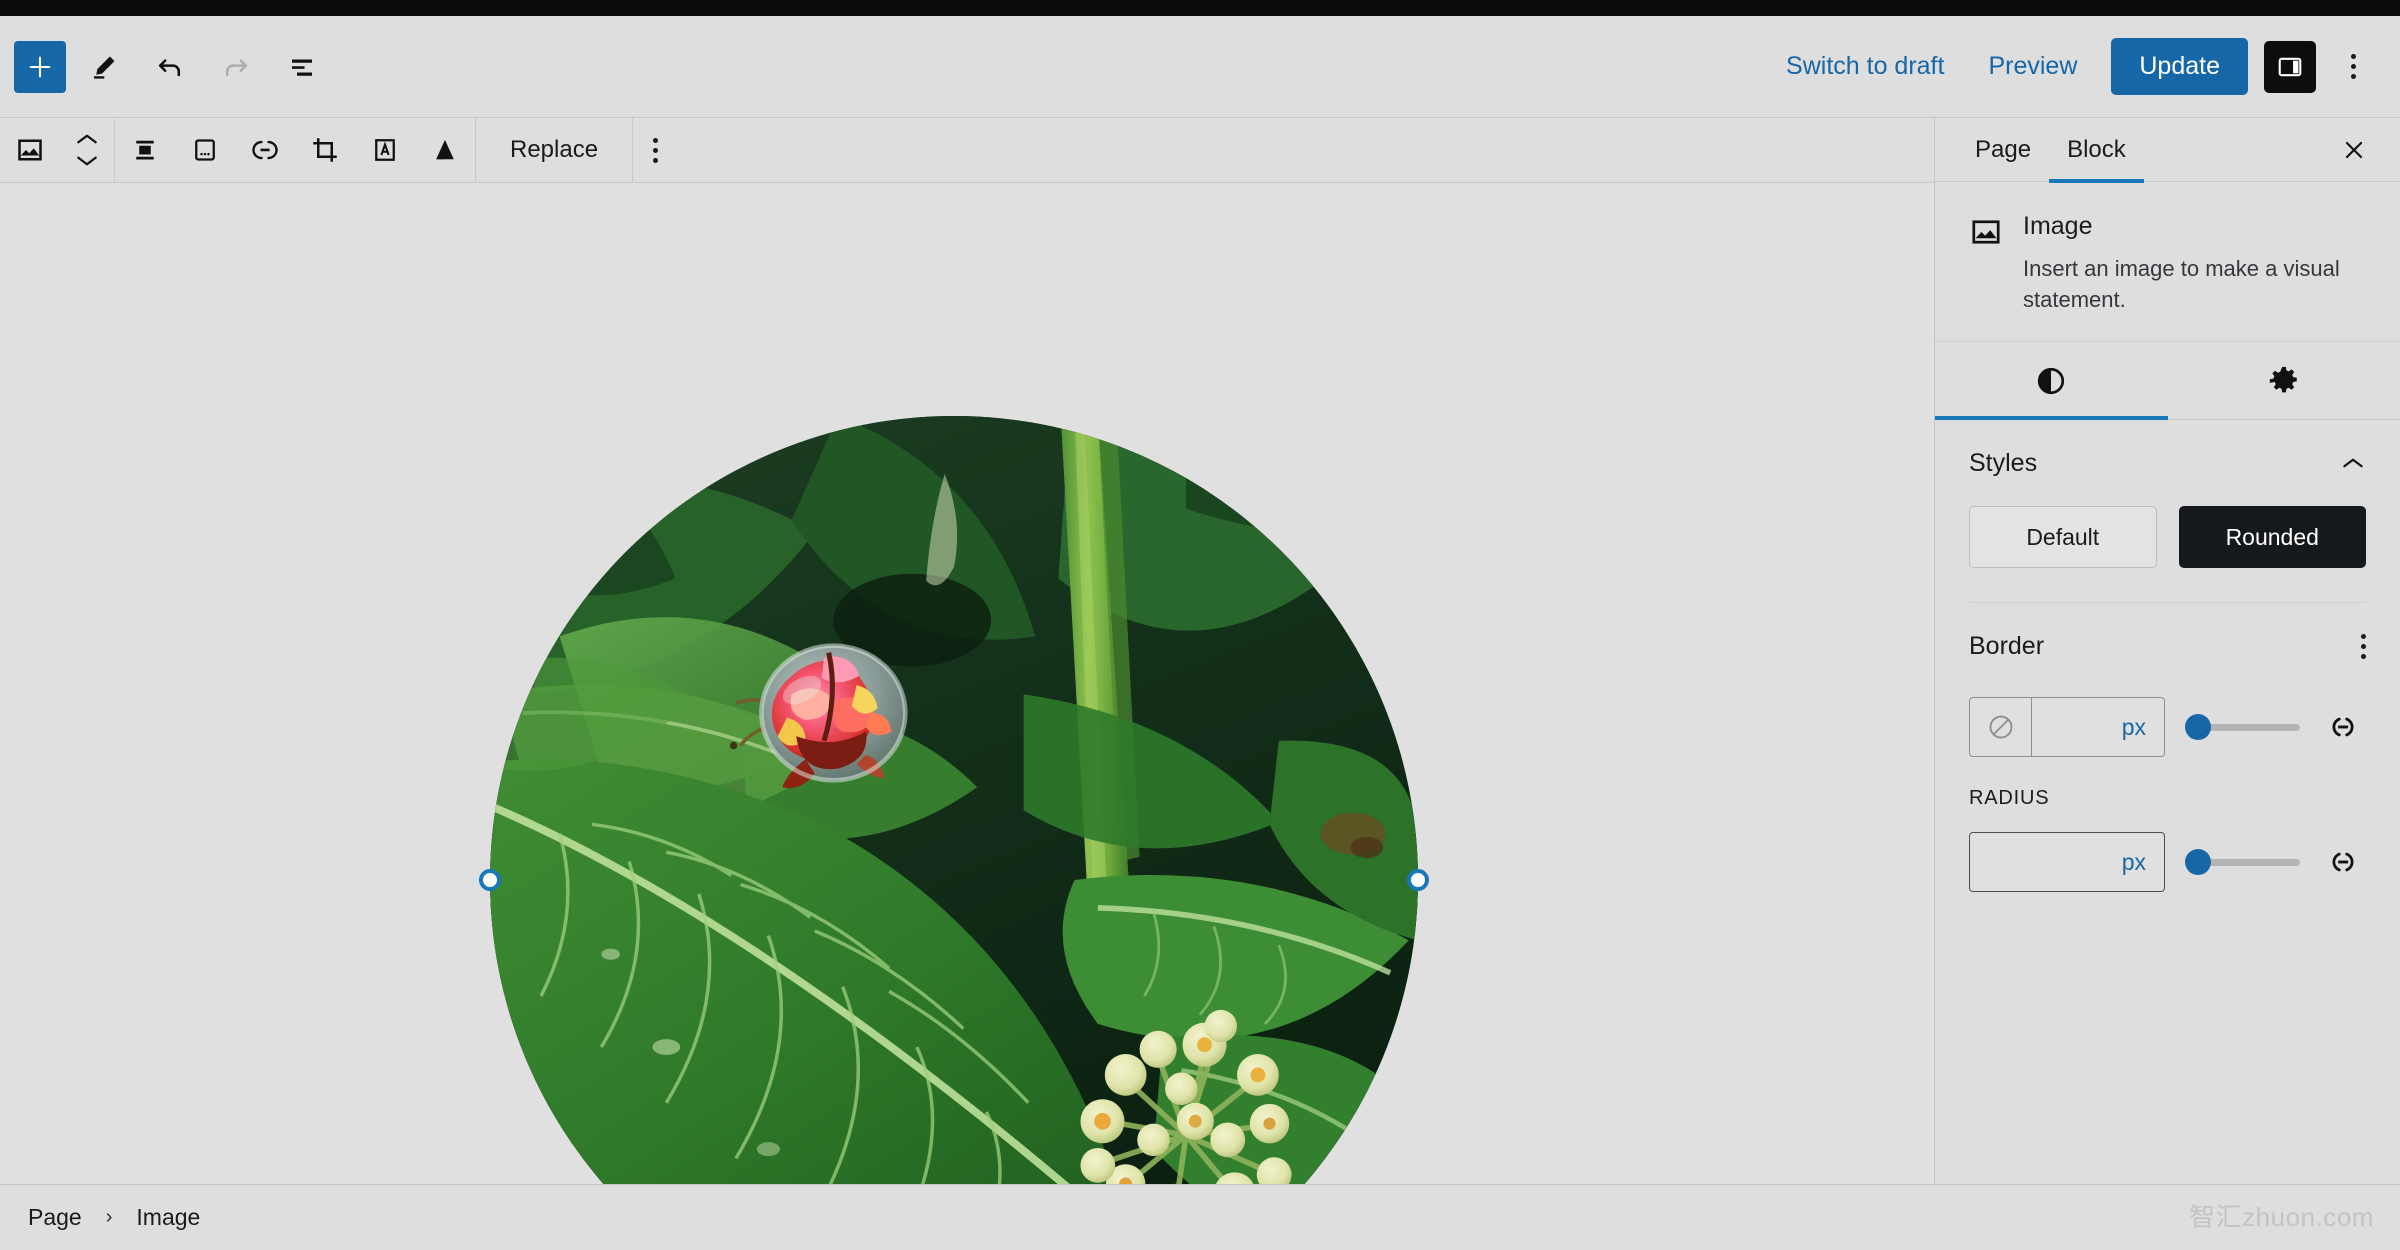  I want to click on add-caption-button, so click(205, 150).